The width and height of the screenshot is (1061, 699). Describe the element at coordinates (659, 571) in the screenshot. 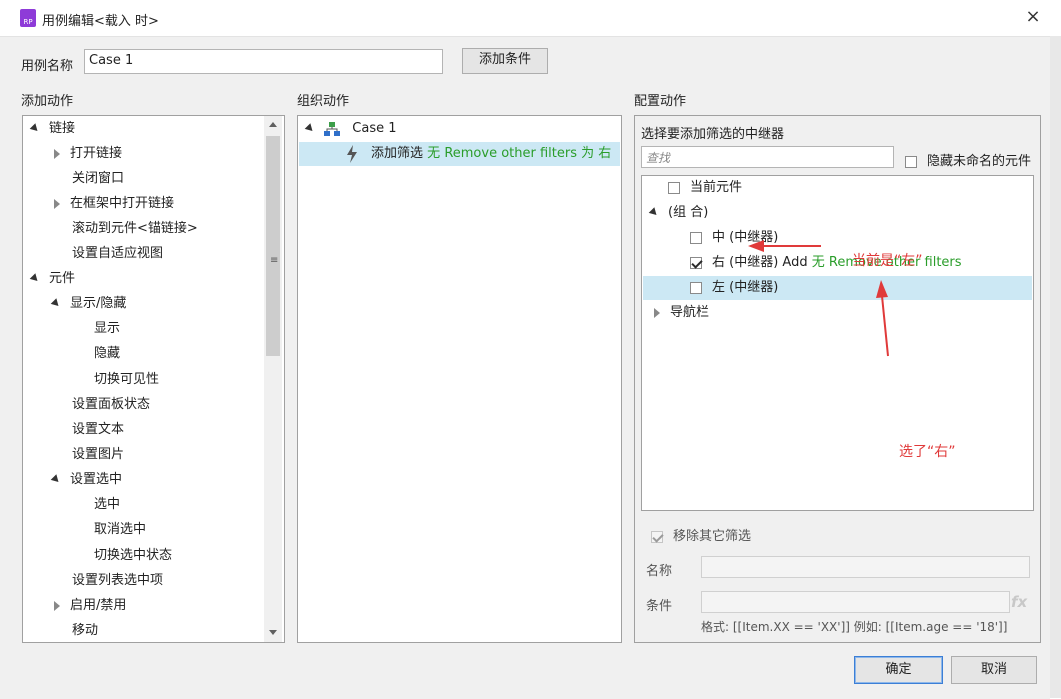

I see `name-label: 名称` at that location.